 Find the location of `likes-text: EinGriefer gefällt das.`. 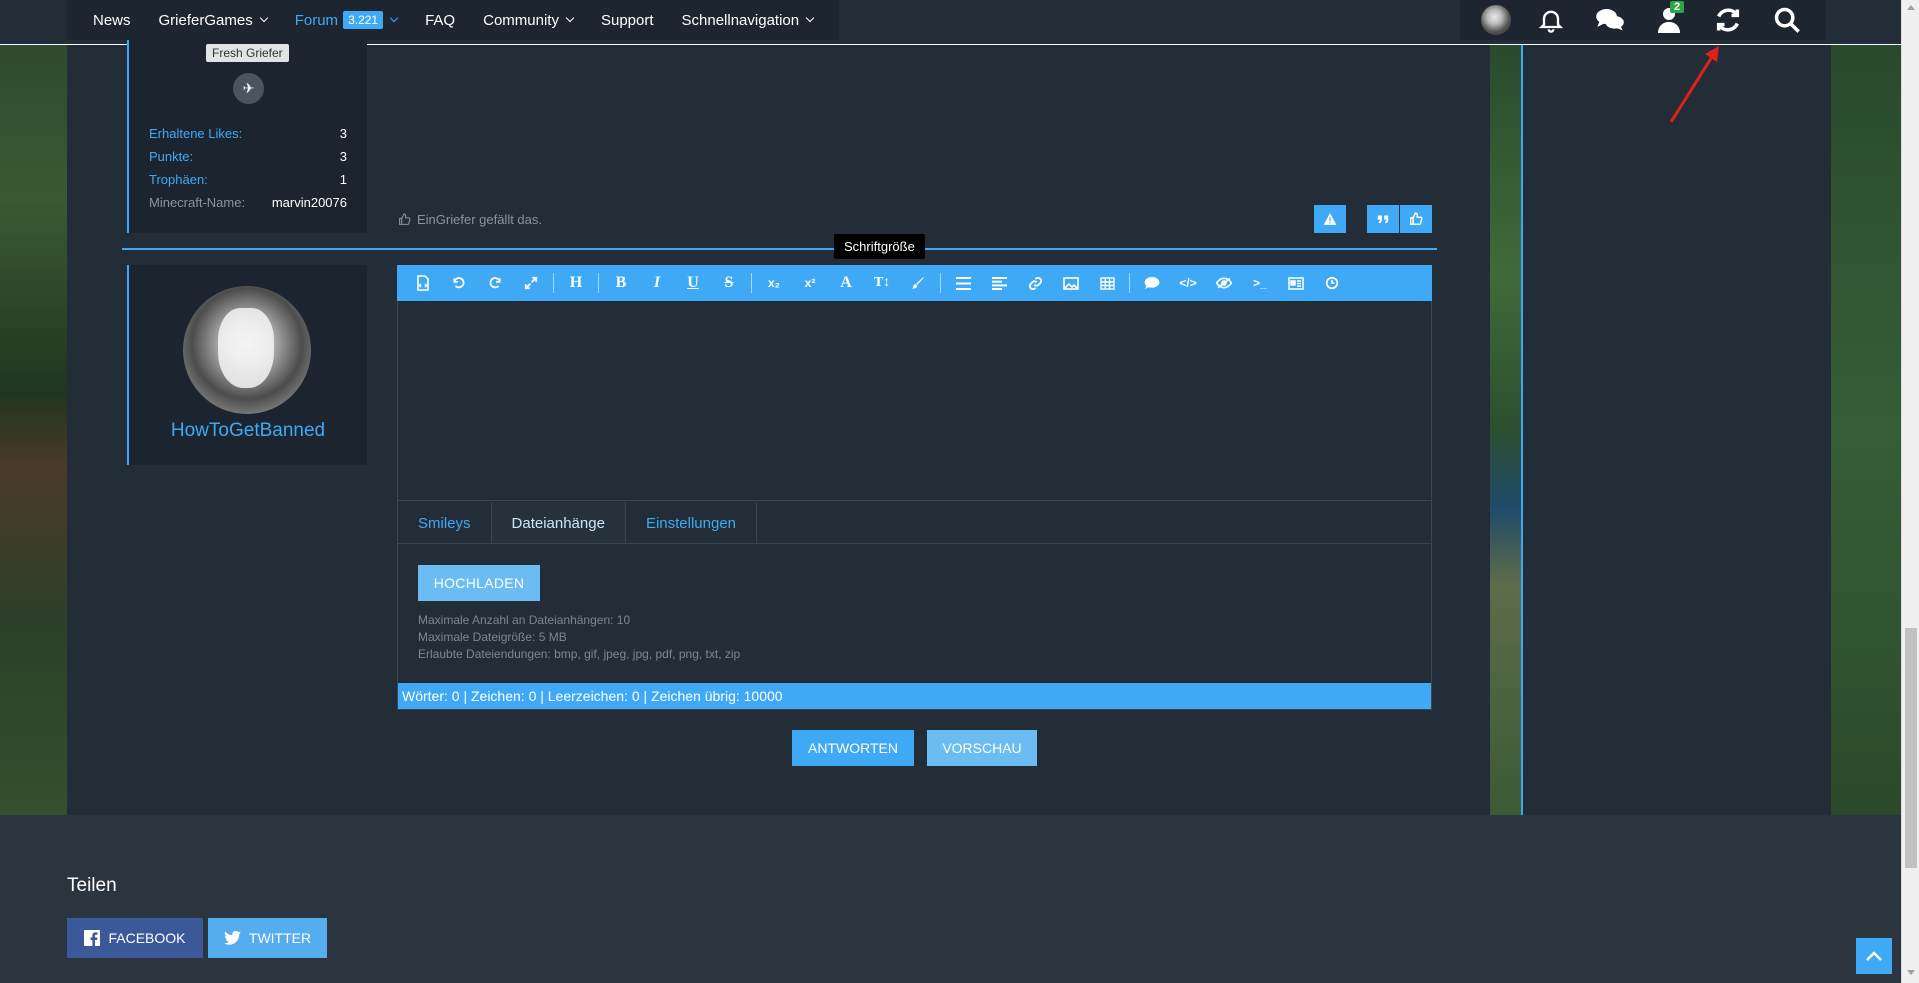

likes-text: EinGriefer gefällt das. is located at coordinates (479, 219).